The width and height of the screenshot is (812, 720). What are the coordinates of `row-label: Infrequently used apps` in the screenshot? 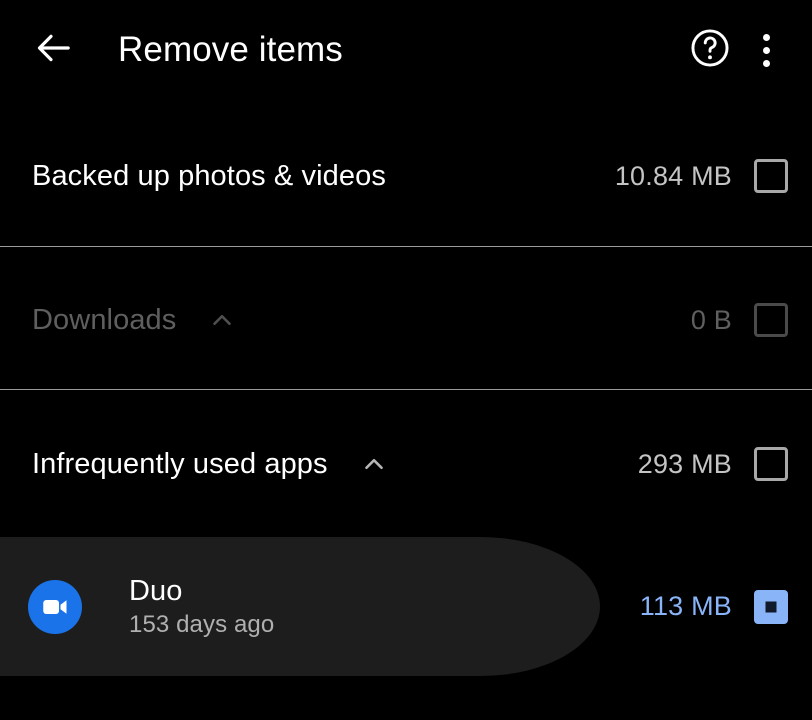 It's located at (180, 463).